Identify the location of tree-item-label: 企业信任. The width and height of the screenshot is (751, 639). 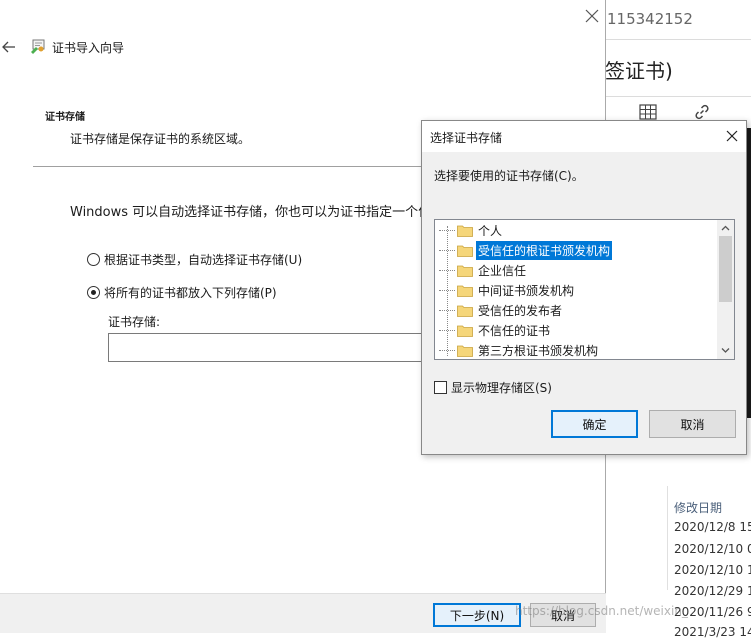
(502, 270).